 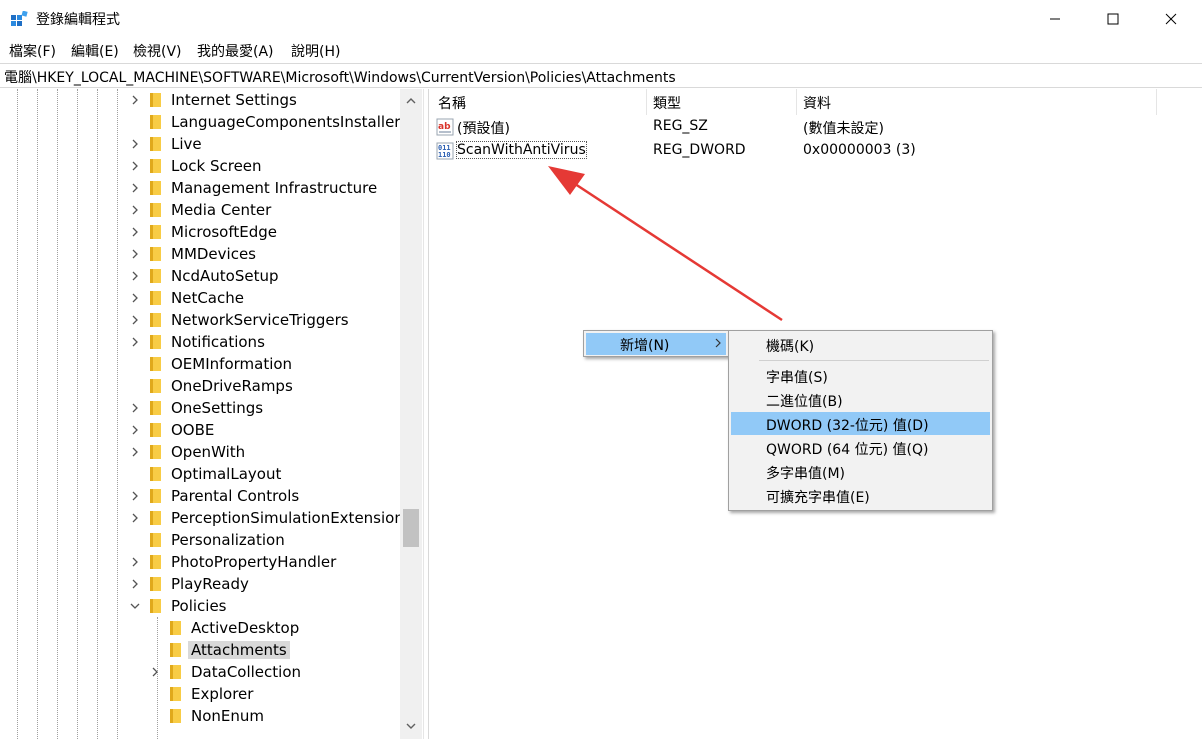 What do you see at coordinates (1113, 19) in the screenshot?
I see `maximize-button` at bounding box center [1113, 19].